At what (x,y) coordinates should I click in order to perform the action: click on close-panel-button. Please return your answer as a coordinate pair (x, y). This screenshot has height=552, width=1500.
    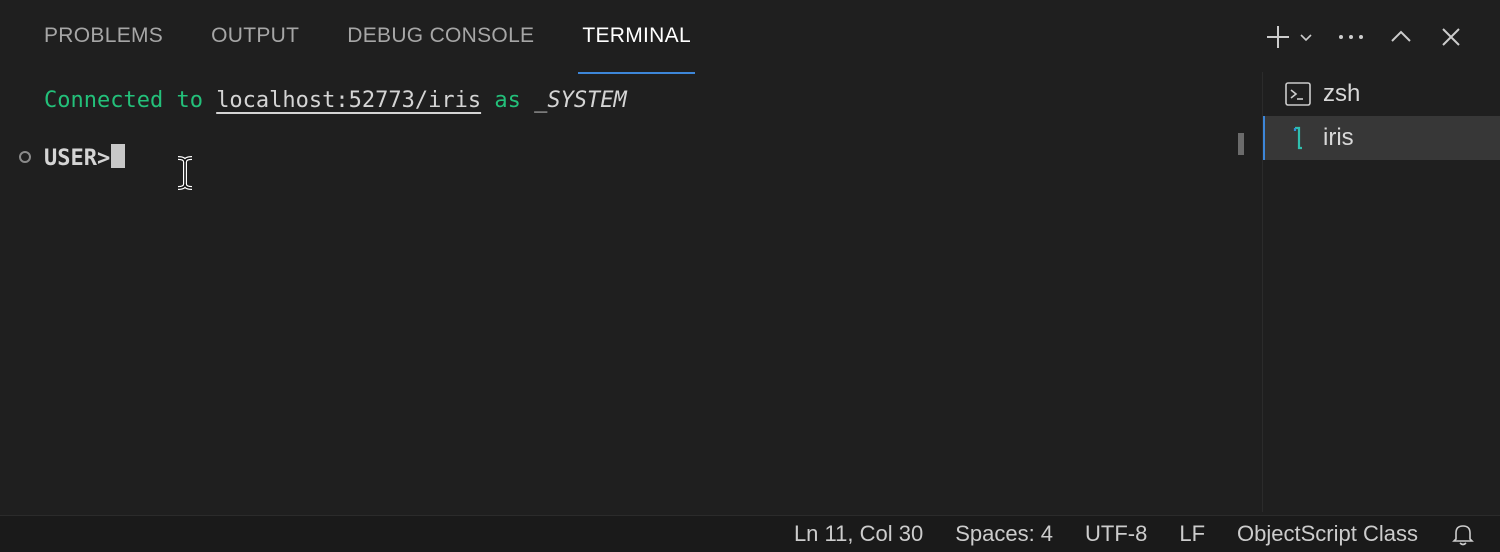
    Looking at the image, I should click on (1451, 37).